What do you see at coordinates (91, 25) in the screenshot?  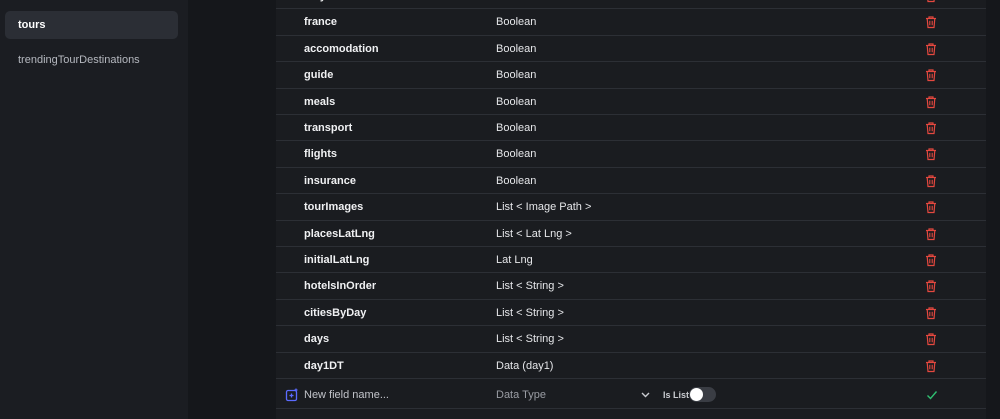 I see `sidebar-item-tours: tours` at bounding box center [91, 25].